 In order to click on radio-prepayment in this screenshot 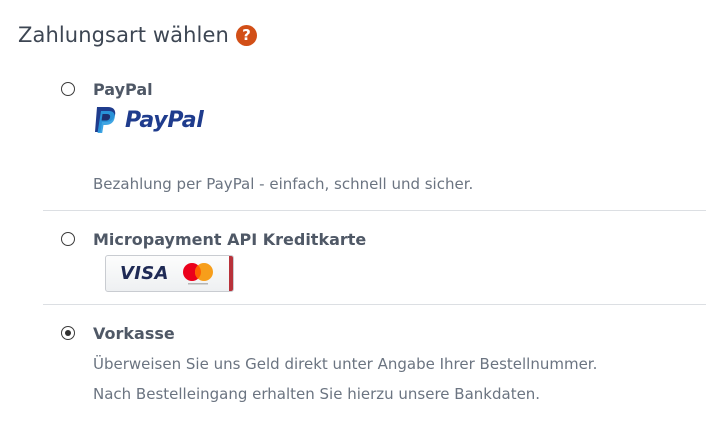, I will do `click(68, 333)`.